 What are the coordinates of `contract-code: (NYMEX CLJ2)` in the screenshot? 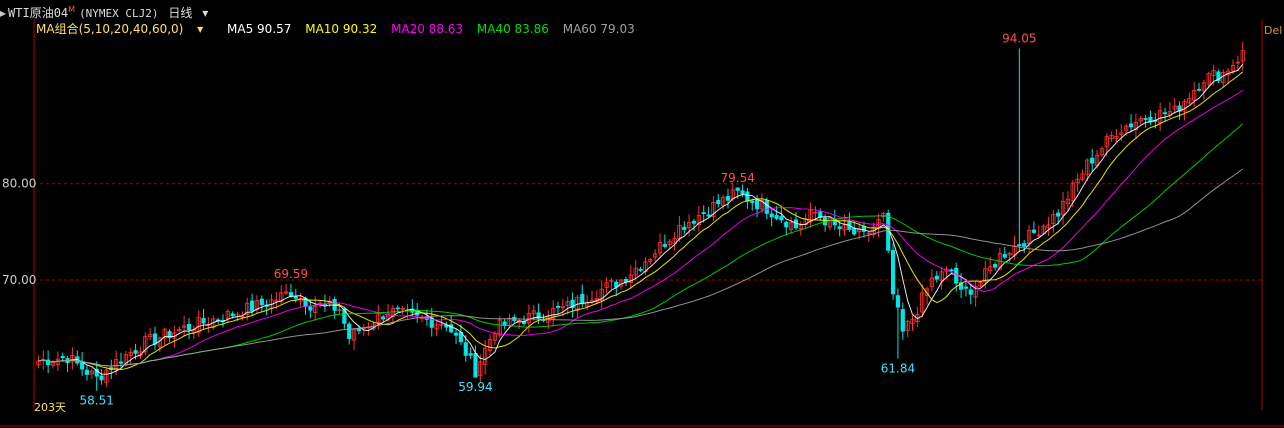 It's located at (119, 13).